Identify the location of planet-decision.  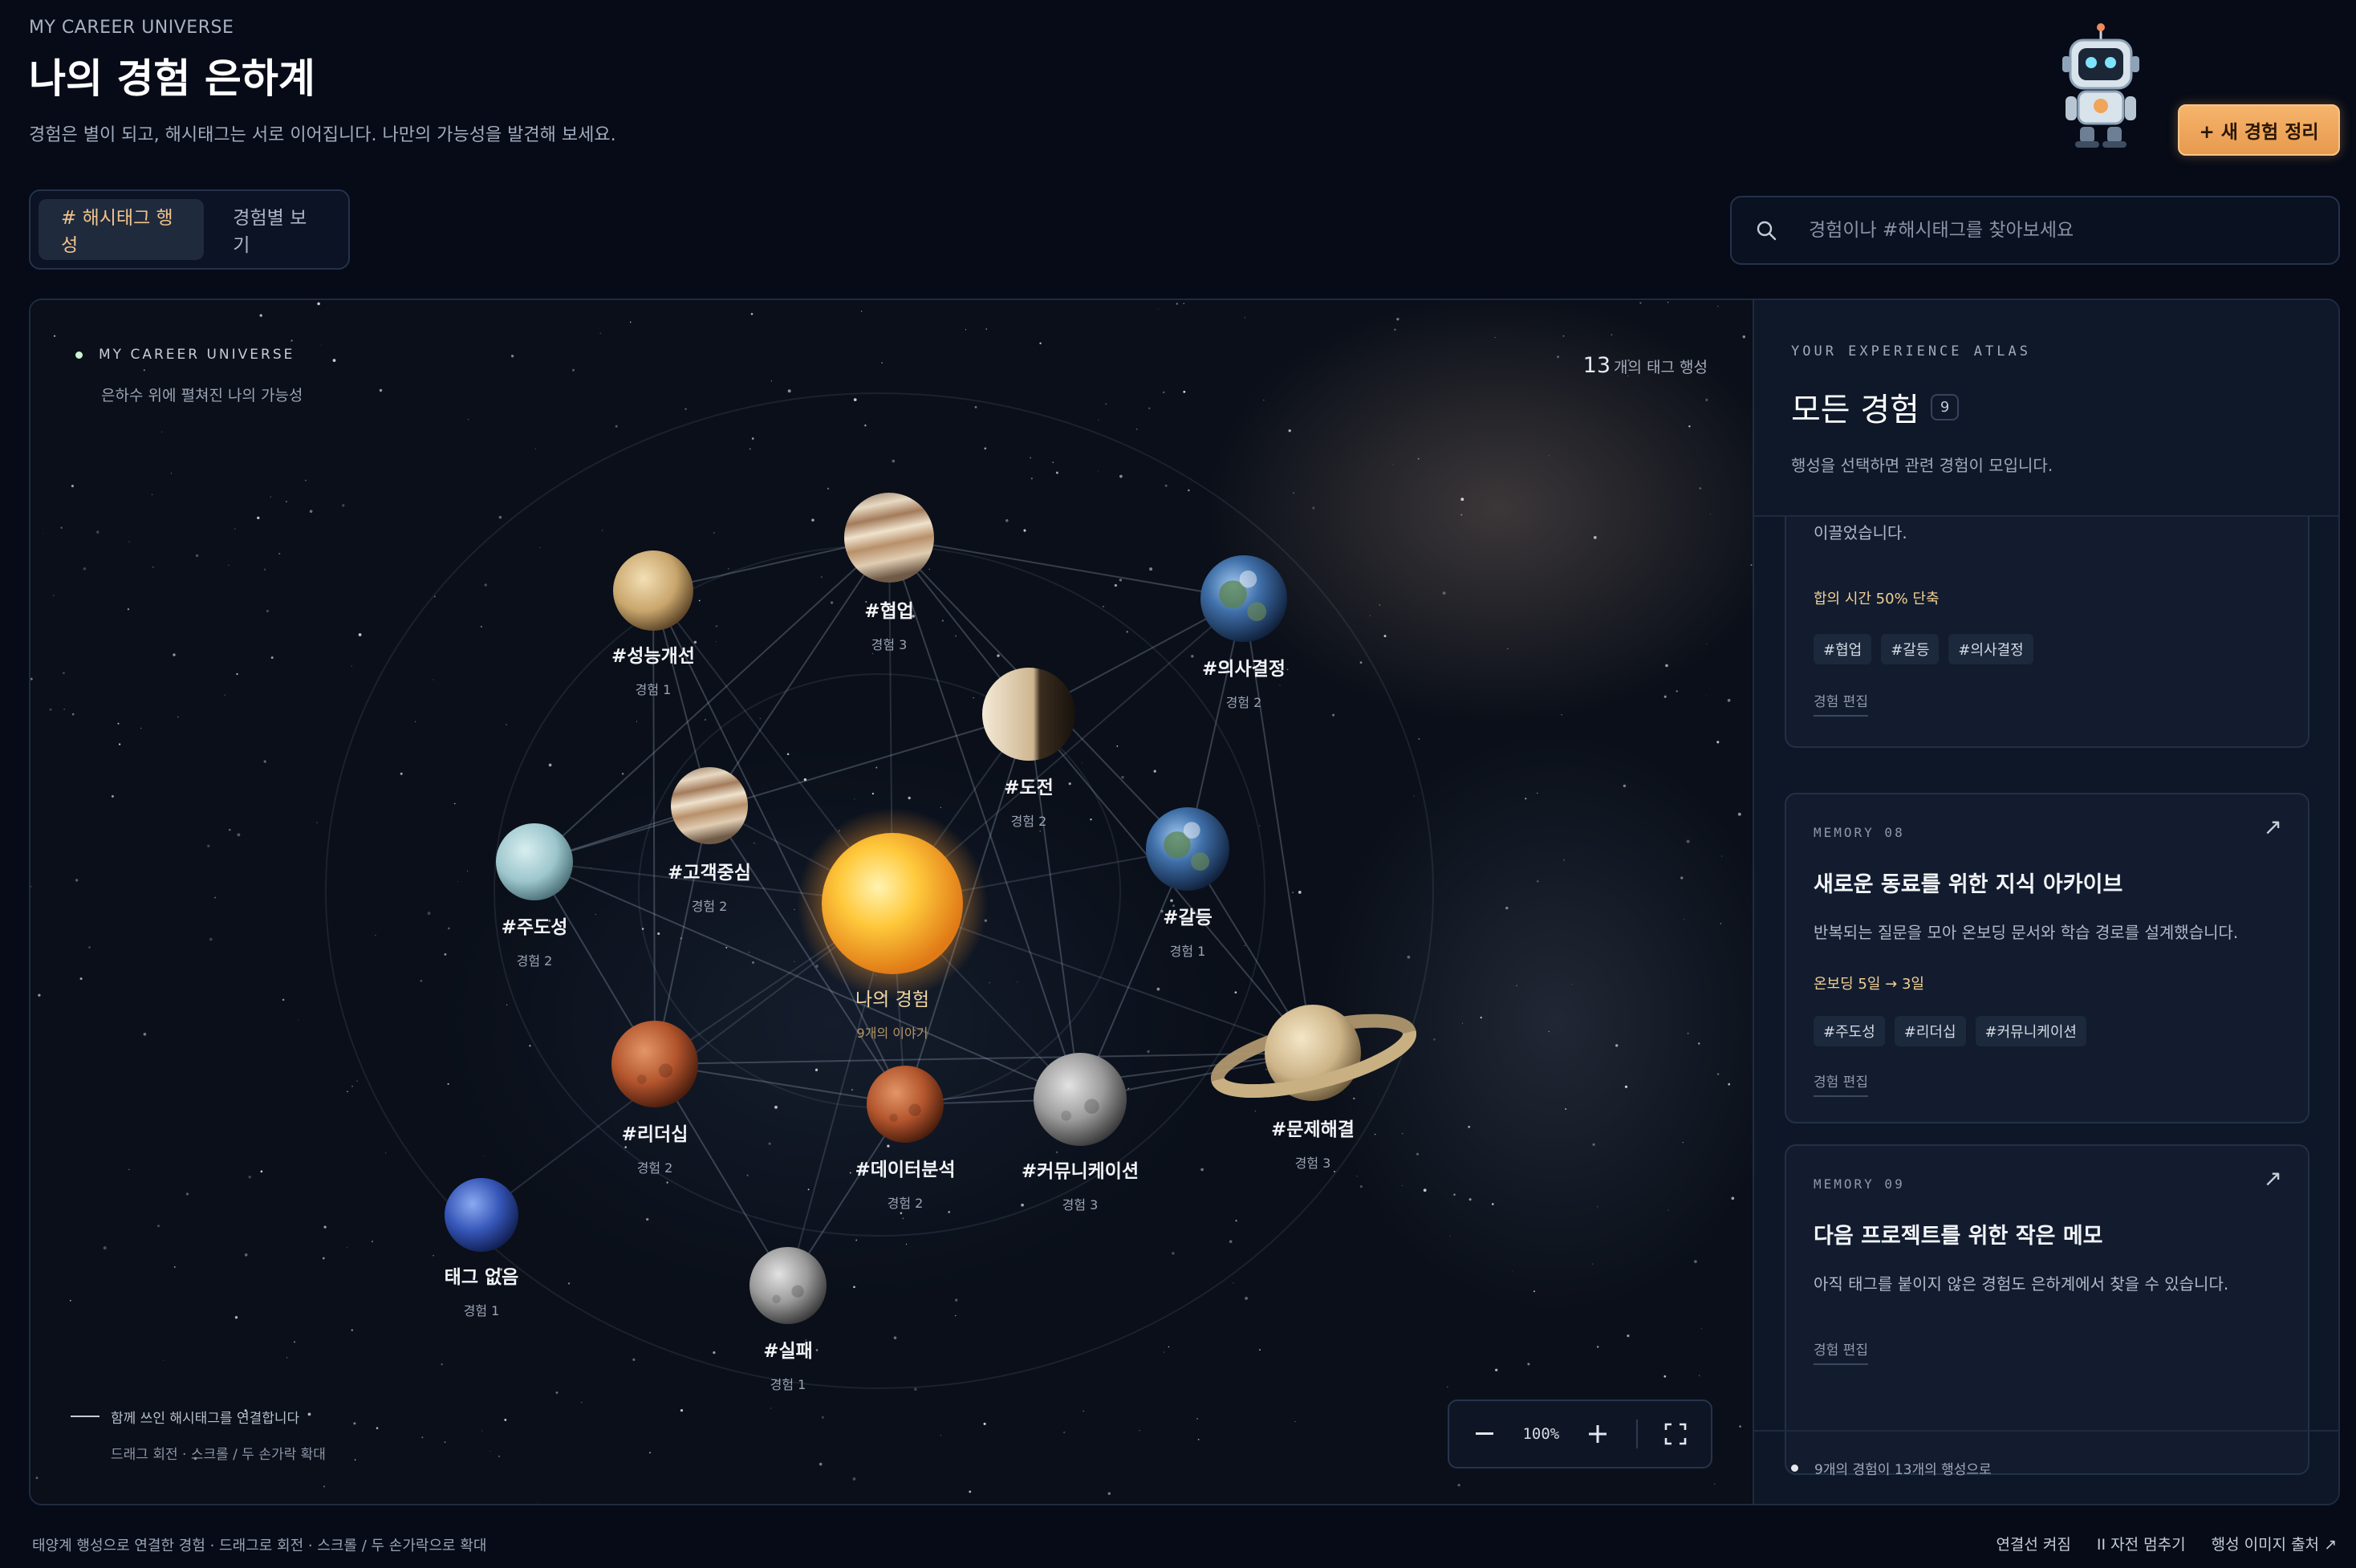
(1243, 598).